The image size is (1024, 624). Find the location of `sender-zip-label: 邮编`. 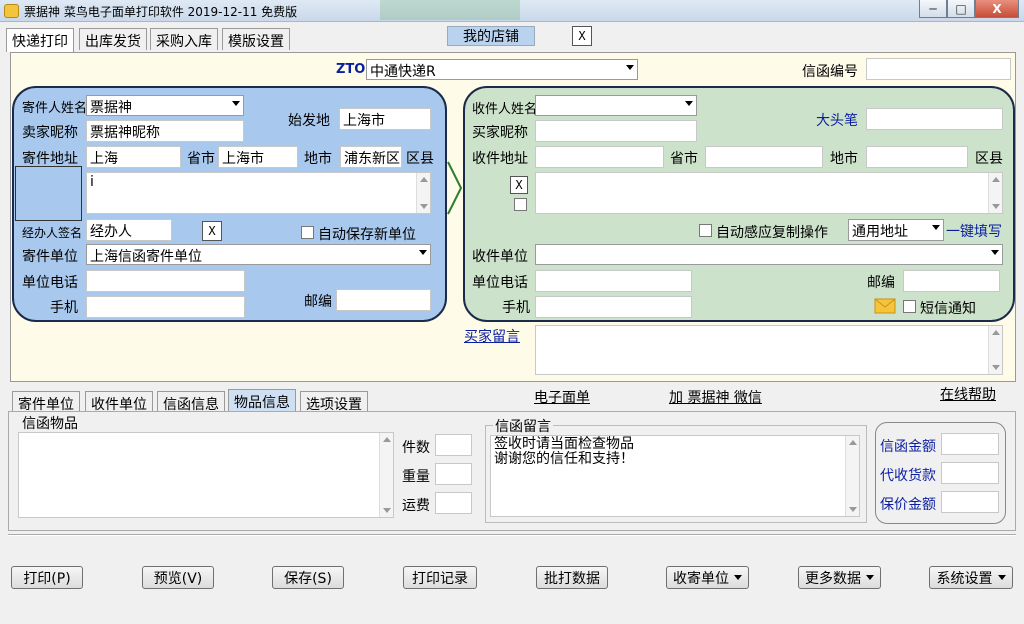

sender-zip-label: 邮编 is located at coordinates (318, 302).